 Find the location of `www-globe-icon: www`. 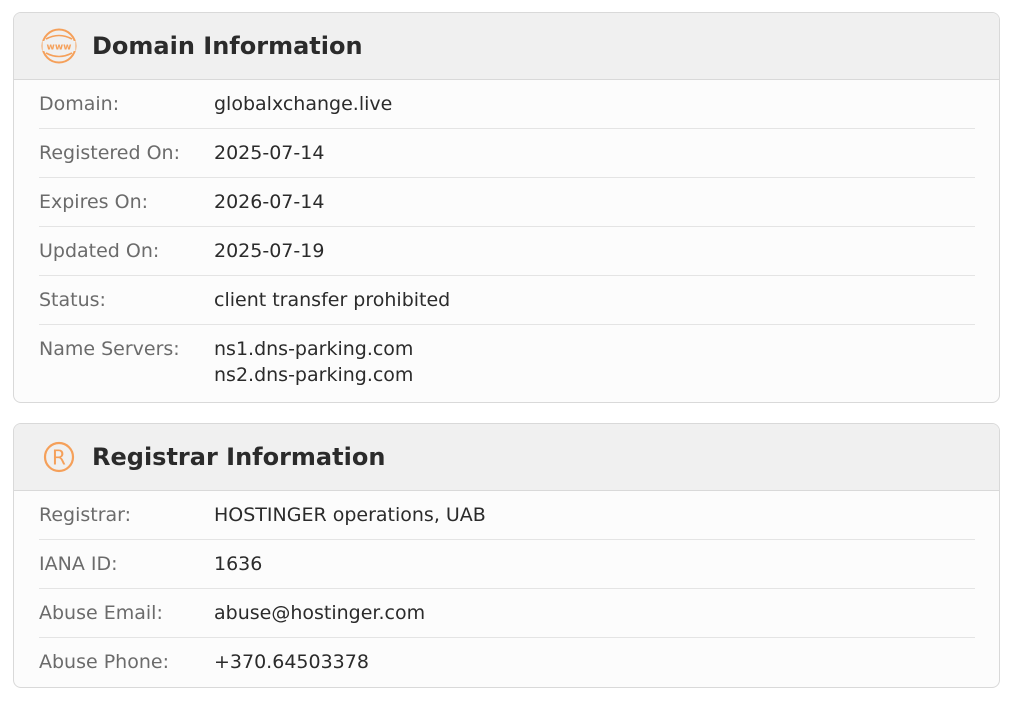

www-globe-icon: www is located at coordinates (59, 46).